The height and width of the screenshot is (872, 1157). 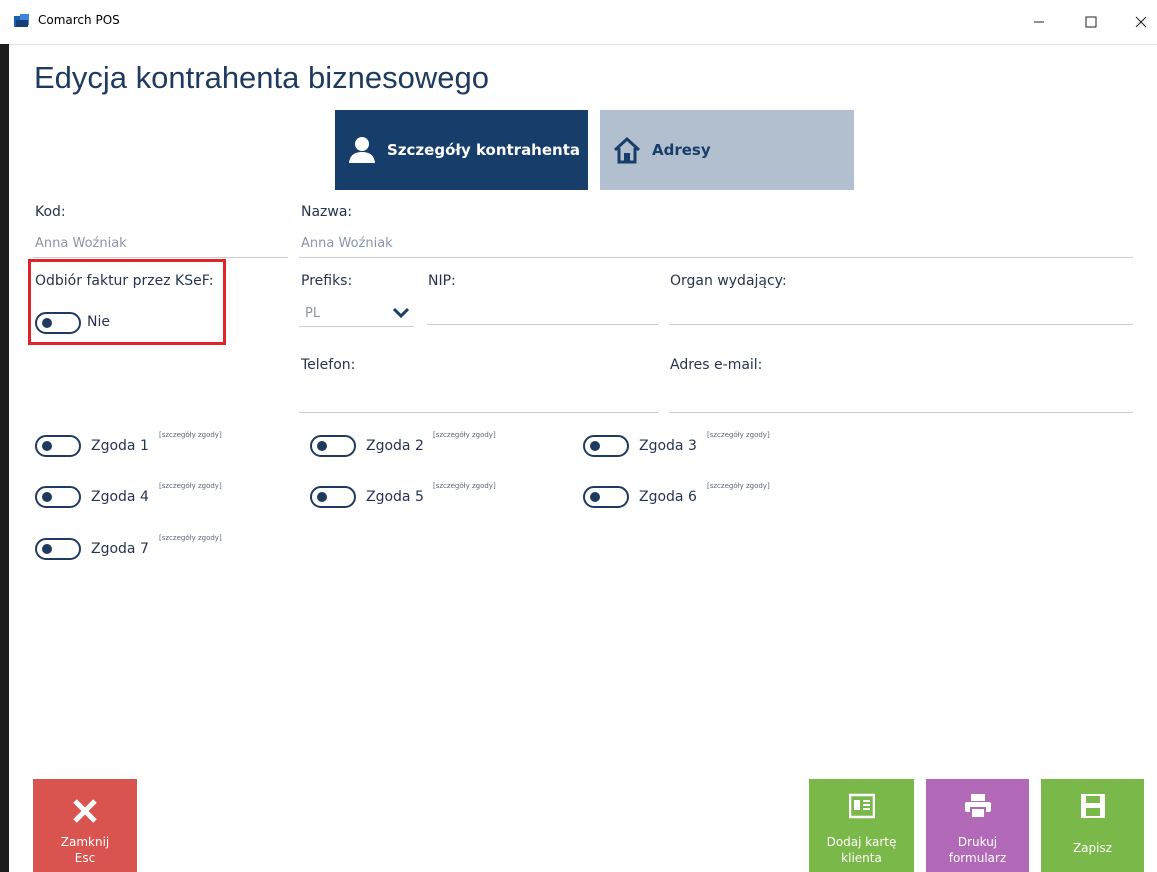 I want to click on email-underline, so click(x=901, y=412).